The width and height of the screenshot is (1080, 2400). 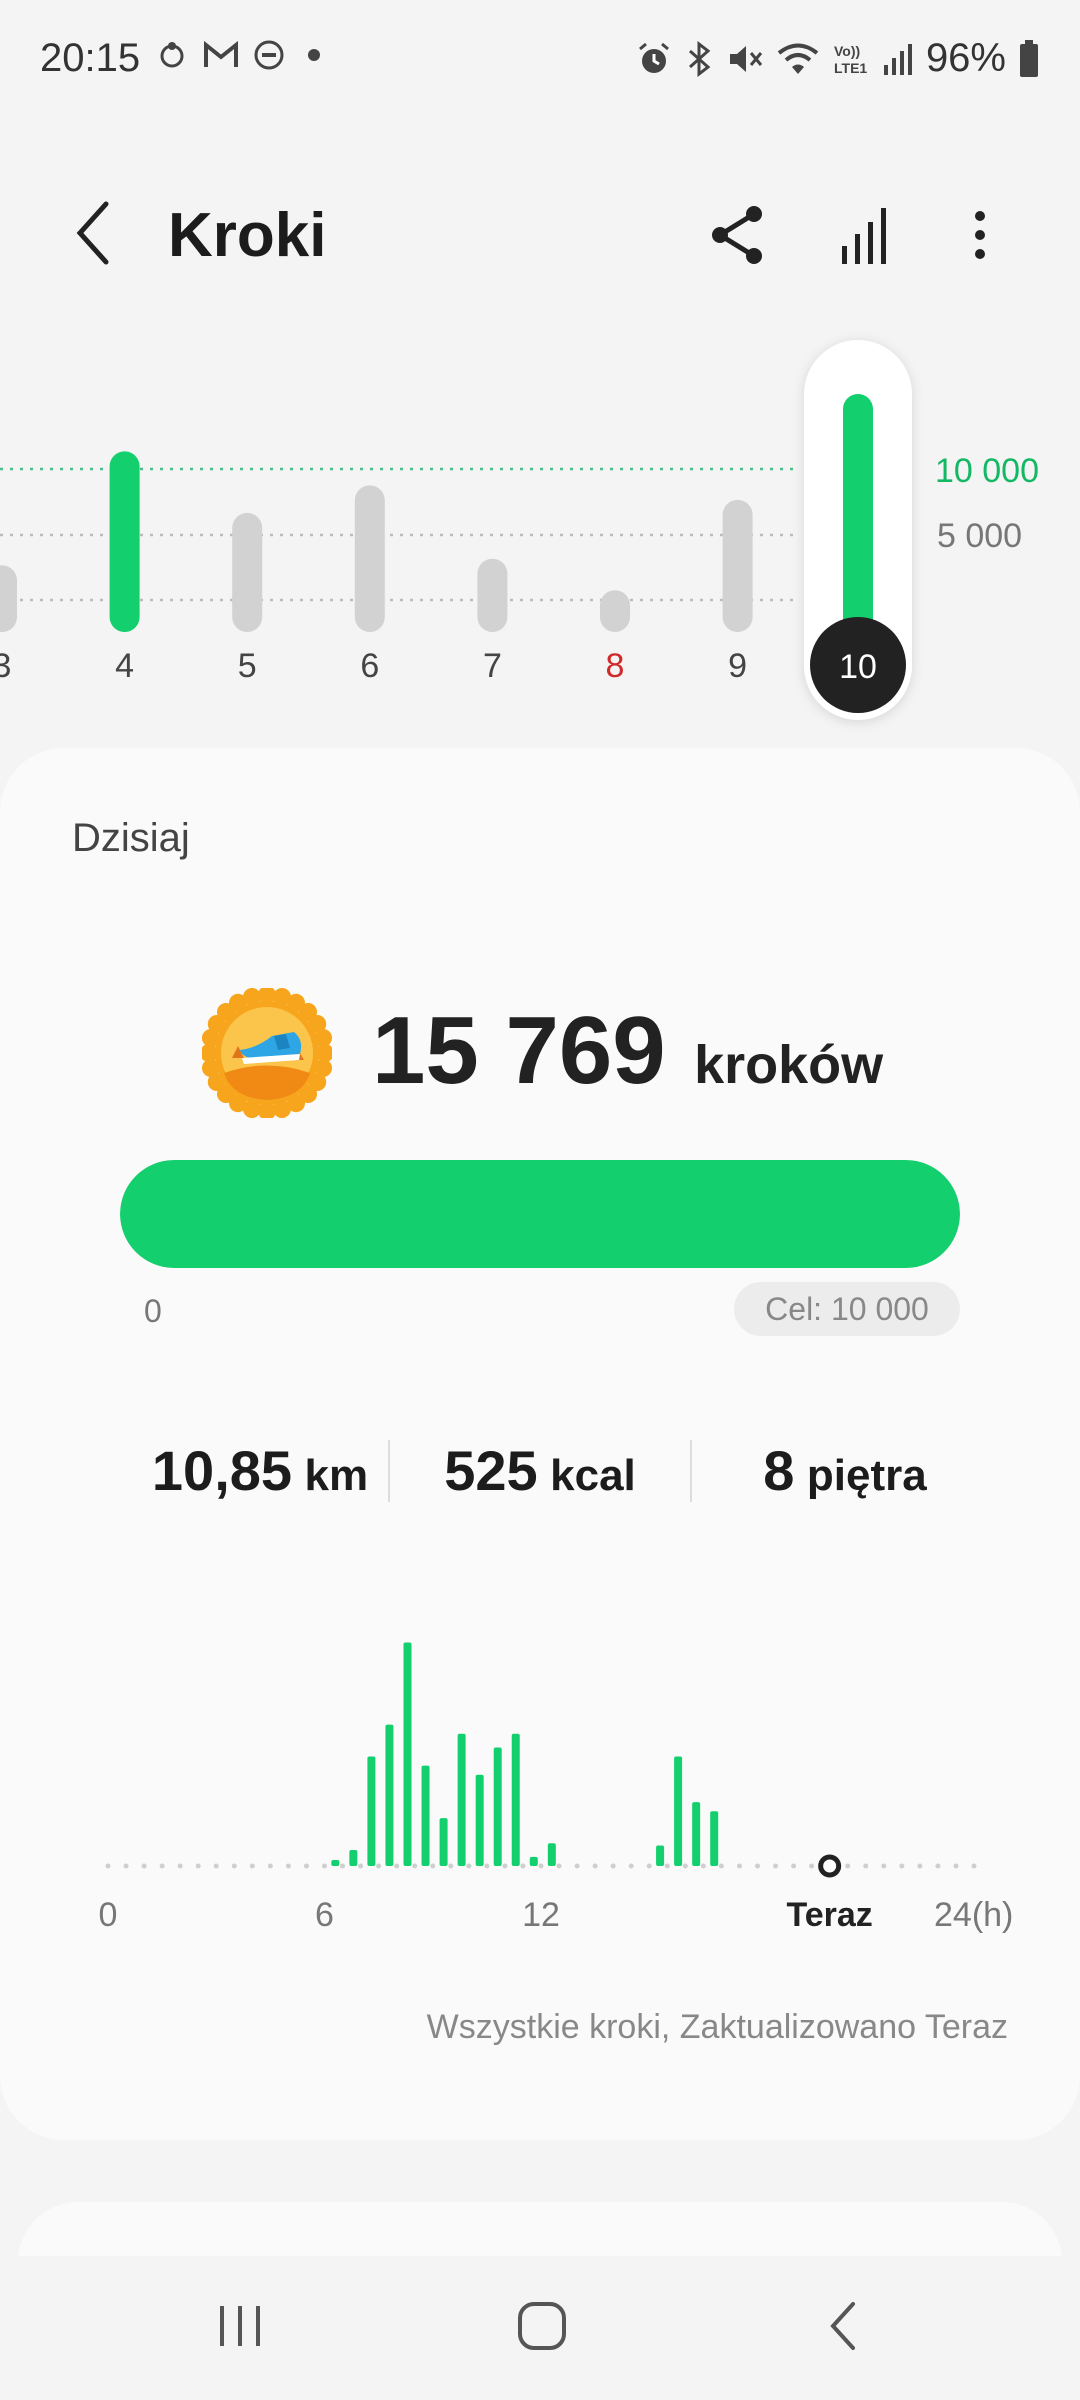 I want to click on back-button, so click(x=95, y=233).